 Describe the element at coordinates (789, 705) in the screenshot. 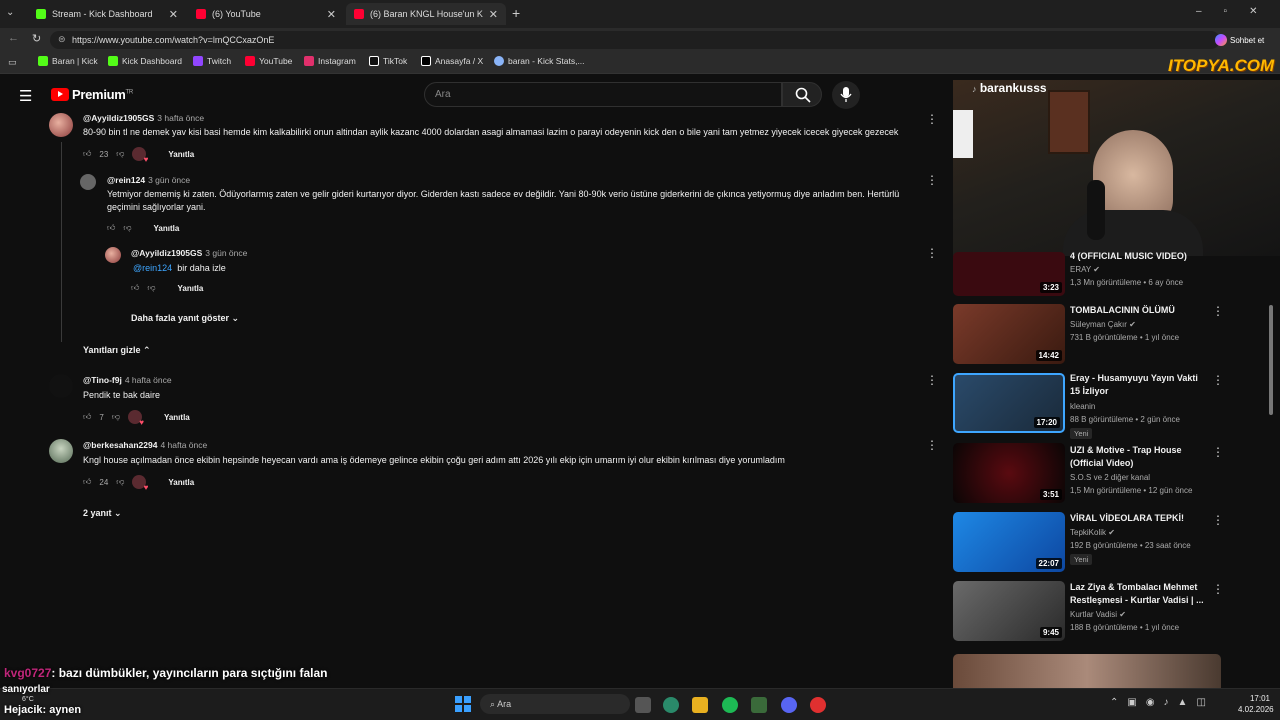

I see `discord-icon` at that location.